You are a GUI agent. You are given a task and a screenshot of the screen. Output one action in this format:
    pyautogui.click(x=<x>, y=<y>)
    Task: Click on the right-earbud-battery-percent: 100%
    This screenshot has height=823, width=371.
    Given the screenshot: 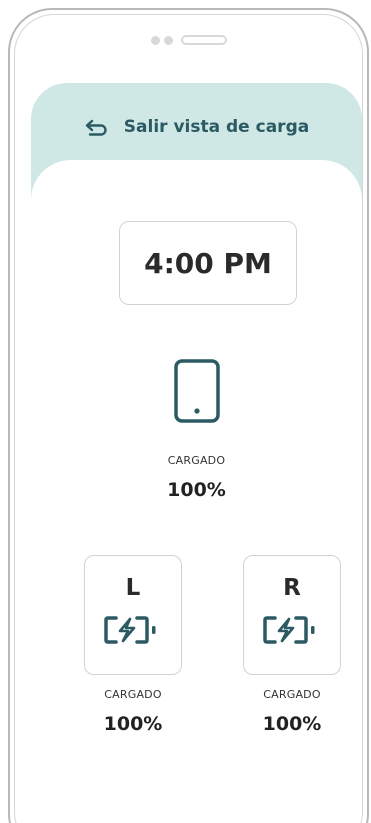 What is the action you would take?
    pyautogui.click(x=292, y=724)
    